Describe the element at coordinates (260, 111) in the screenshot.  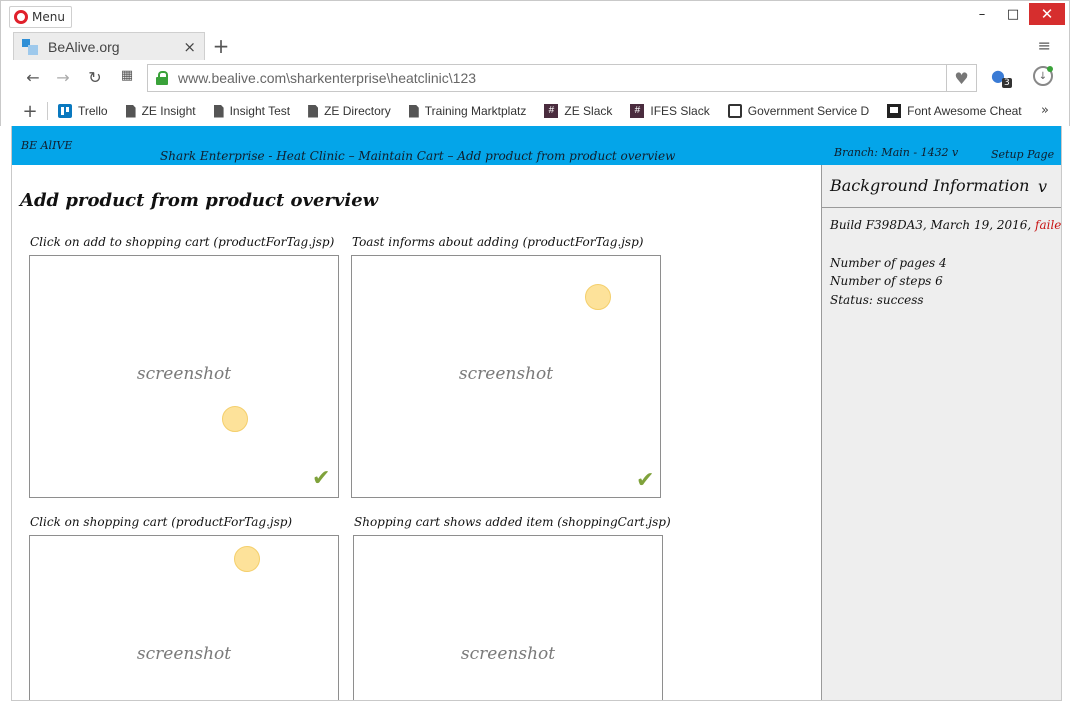
I see `bookmark-label: Insight Test` at that location.